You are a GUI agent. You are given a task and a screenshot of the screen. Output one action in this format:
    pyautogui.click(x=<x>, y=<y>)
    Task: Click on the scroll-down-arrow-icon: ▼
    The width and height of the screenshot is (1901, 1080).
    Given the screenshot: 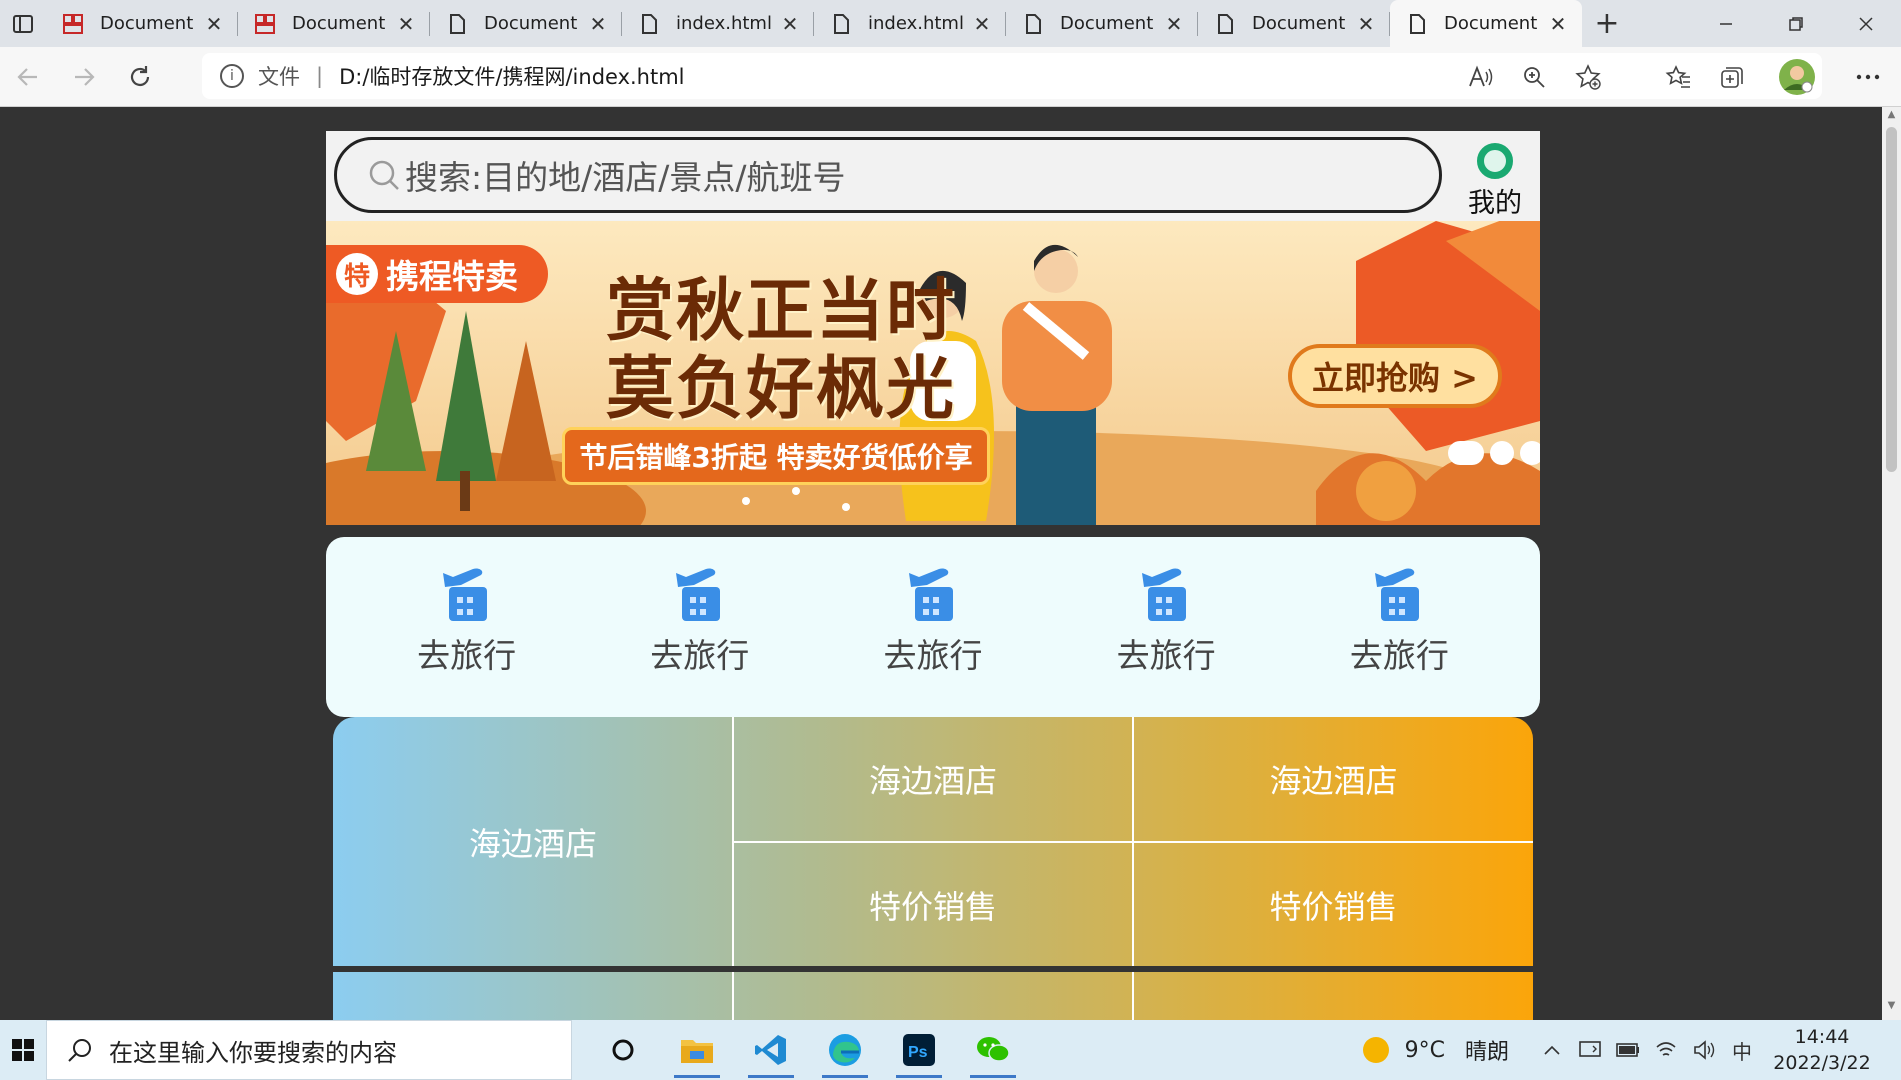 What is the action you would take?
    pyautogui.click(x=1891, y=1009)
    